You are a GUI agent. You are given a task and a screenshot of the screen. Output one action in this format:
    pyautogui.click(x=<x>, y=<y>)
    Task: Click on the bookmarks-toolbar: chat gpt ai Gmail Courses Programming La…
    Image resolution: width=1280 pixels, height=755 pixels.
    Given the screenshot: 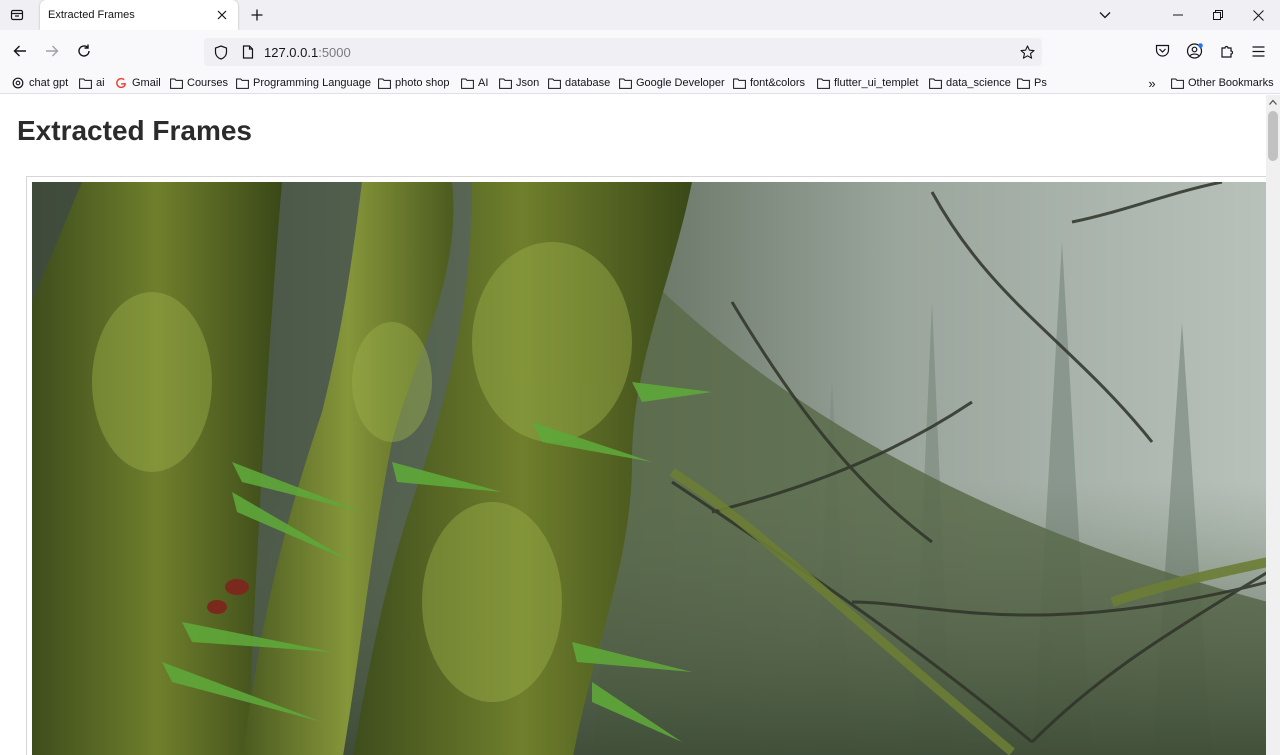 What is the action you would take?
    pyautogui.click(x=640, y=83)
    